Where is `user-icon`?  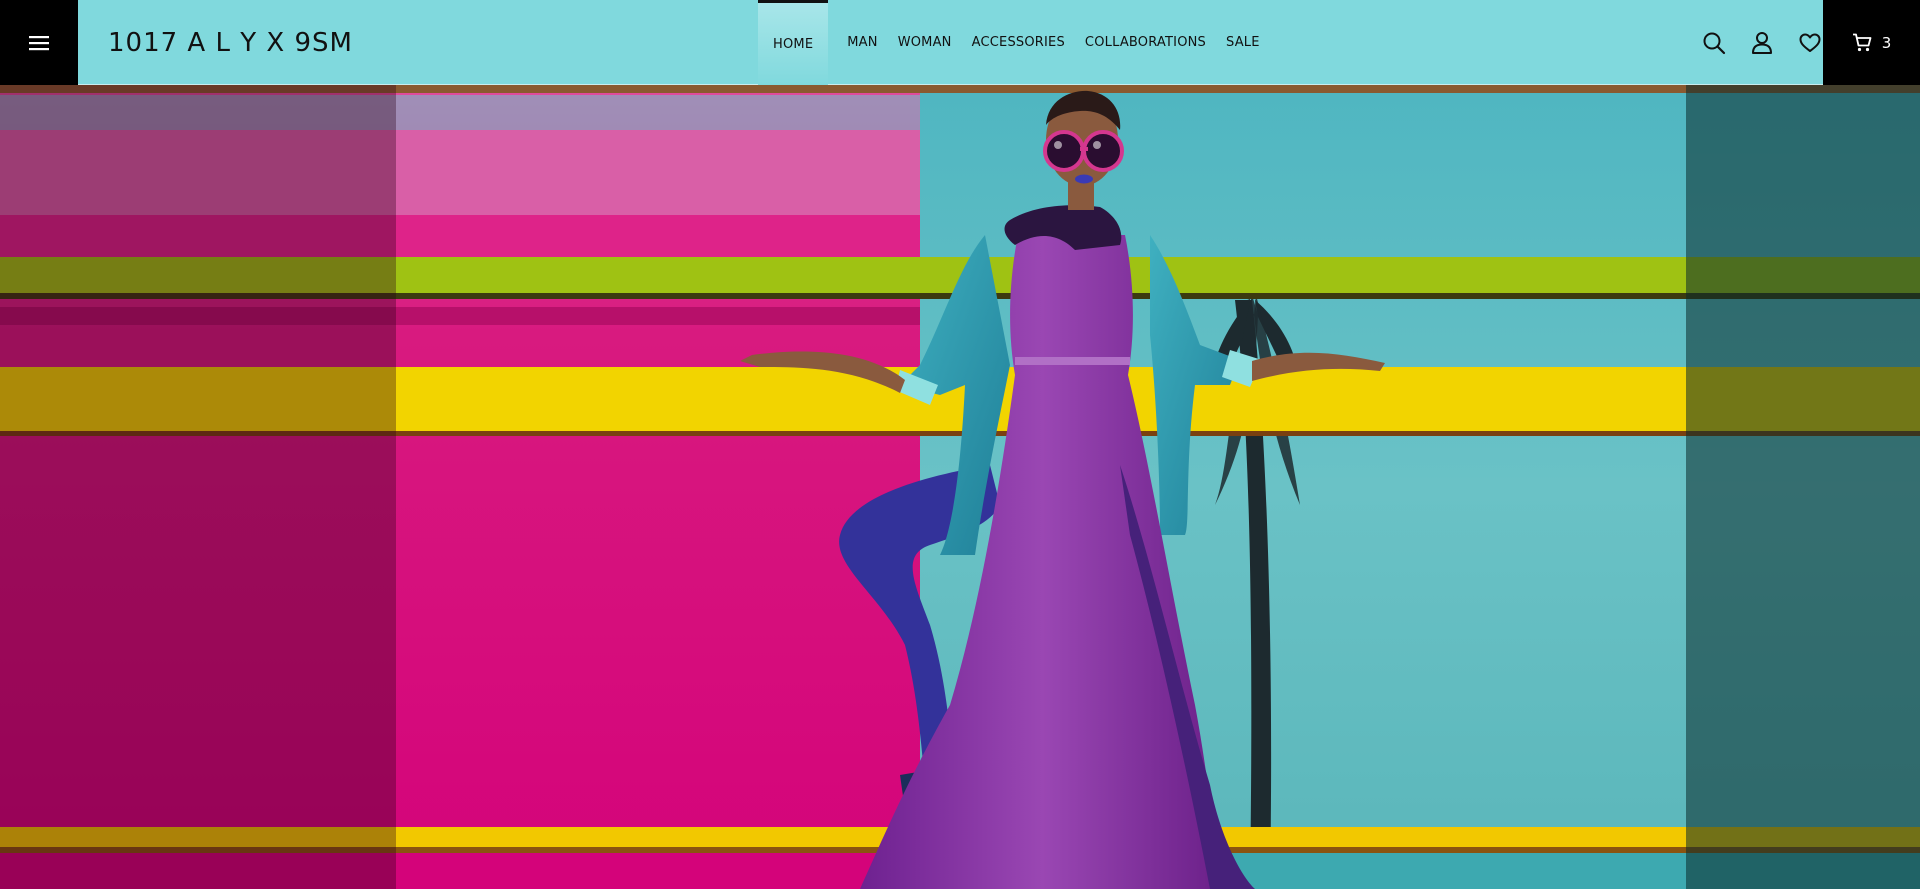
user-icon is located at coordinates (1762, 42).